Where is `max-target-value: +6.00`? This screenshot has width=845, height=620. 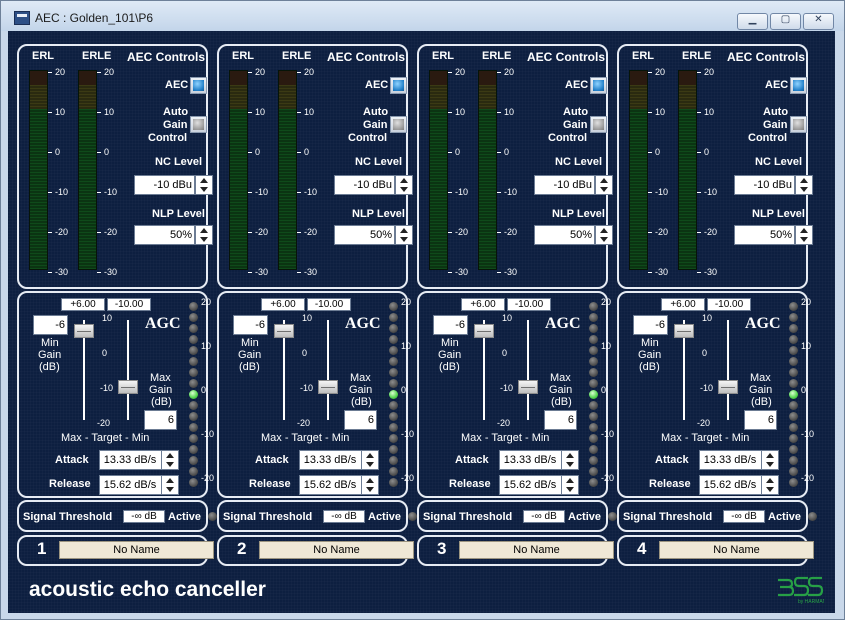
max-target-value: +6.00 is located at coordinates (483, 304).